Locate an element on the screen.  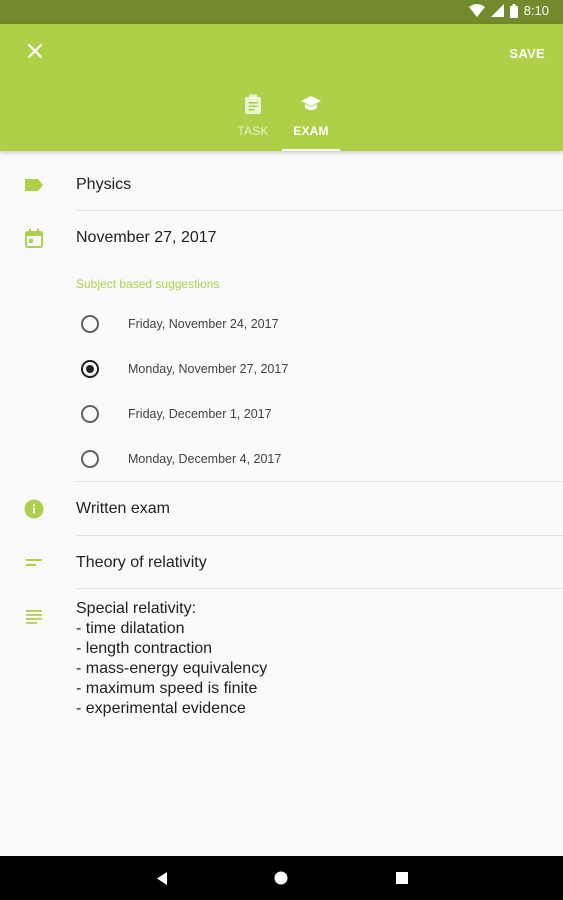
radio-button-checked is located at coordinates (90, 369).